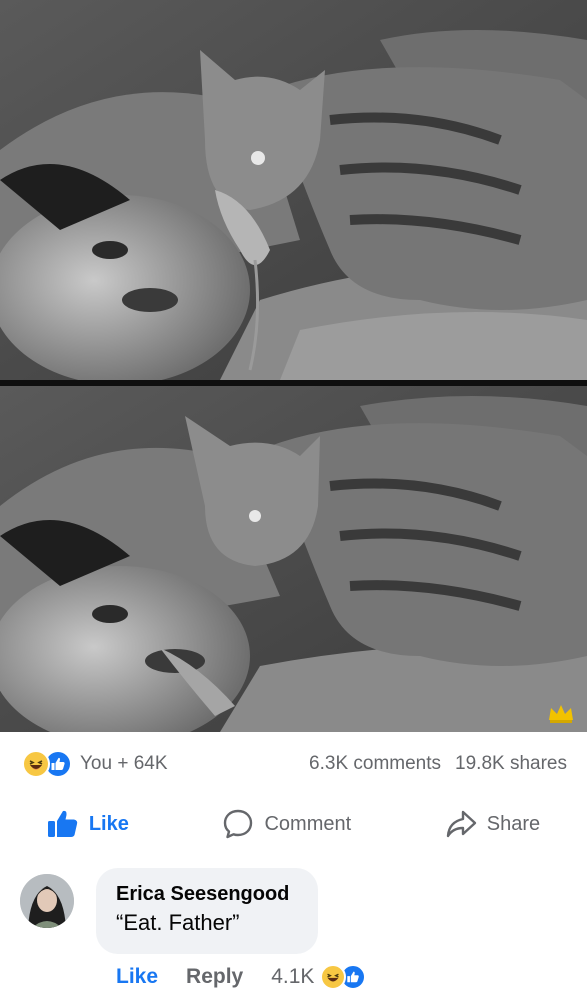 The height and width of the screenshot is (1000, 587). What do you see at coordinates (461, 824) in the screenshot?
I see `share-arrow-icon` at bounding box center [461, 824].